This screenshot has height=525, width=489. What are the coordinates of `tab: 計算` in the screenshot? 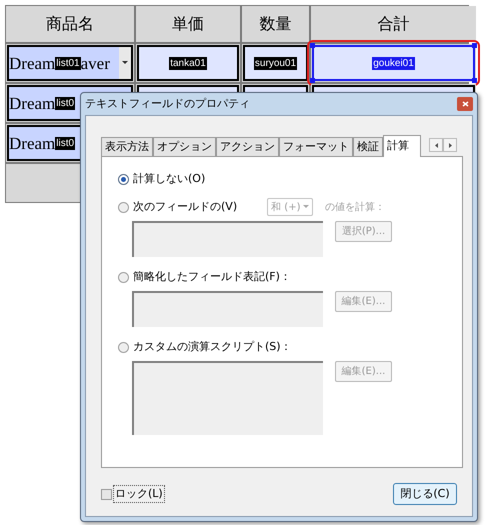 It's located at (402, 146).